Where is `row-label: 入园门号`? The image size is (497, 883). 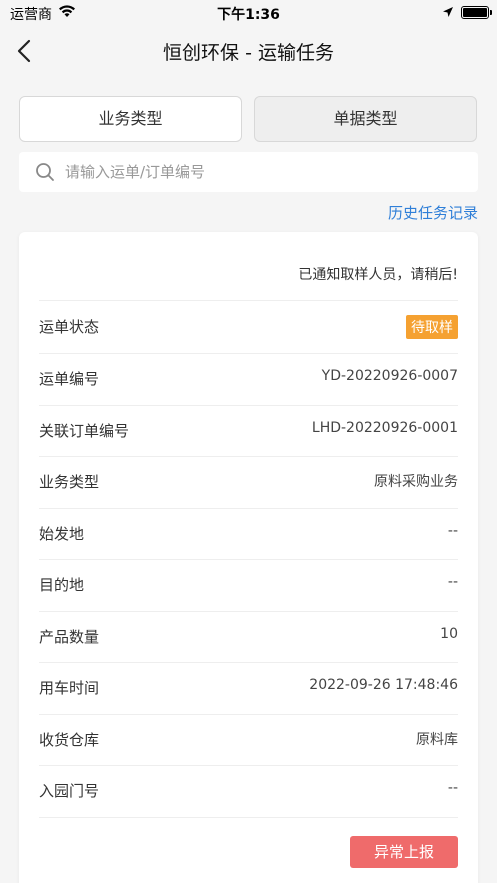
row-label: 入园门号 is located at coordinates (69, 791).